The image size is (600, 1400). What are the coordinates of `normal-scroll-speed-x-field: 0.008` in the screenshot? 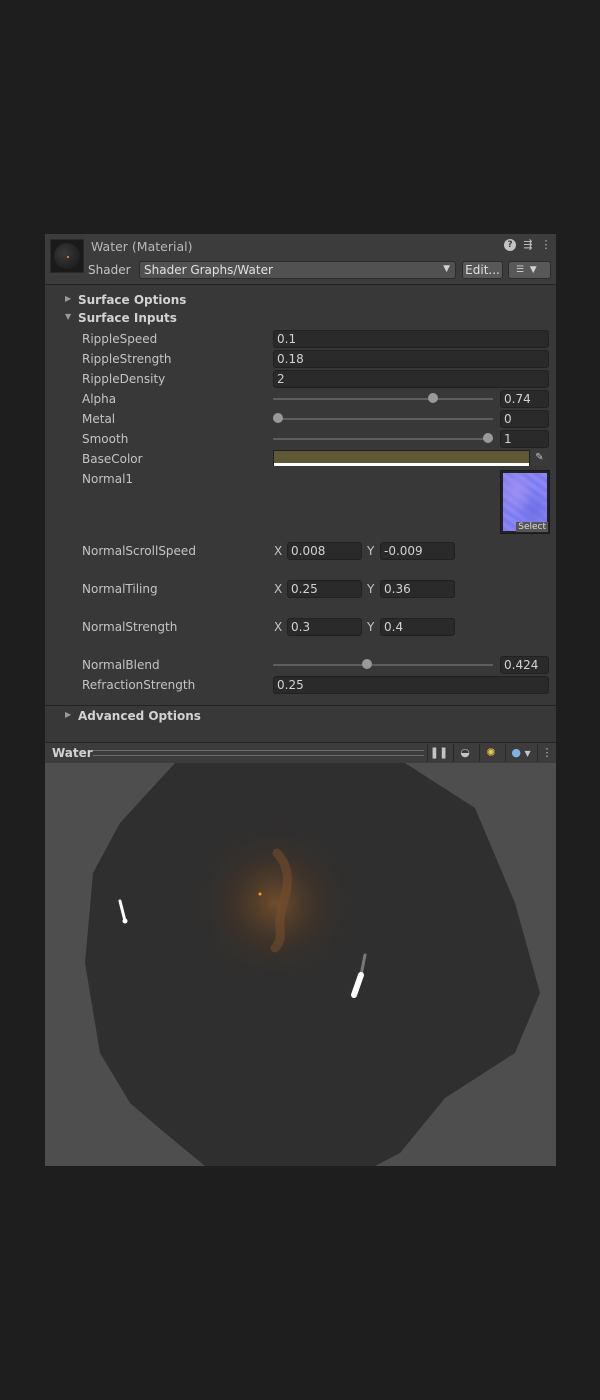 It's located at (324, 551).